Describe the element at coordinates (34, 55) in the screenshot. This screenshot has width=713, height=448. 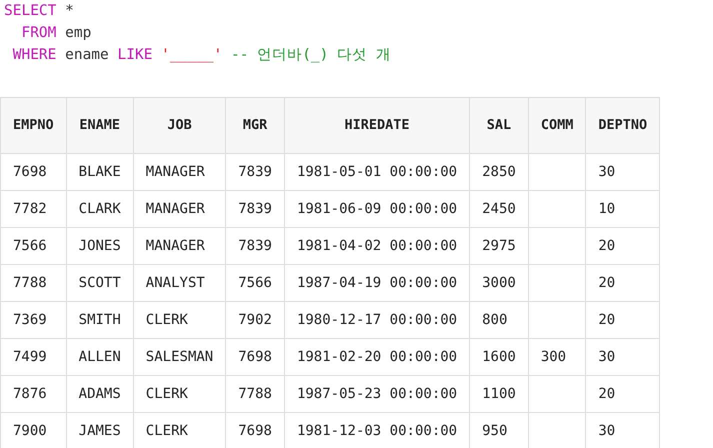
I see `sql-keyword: WHERE` at that location.